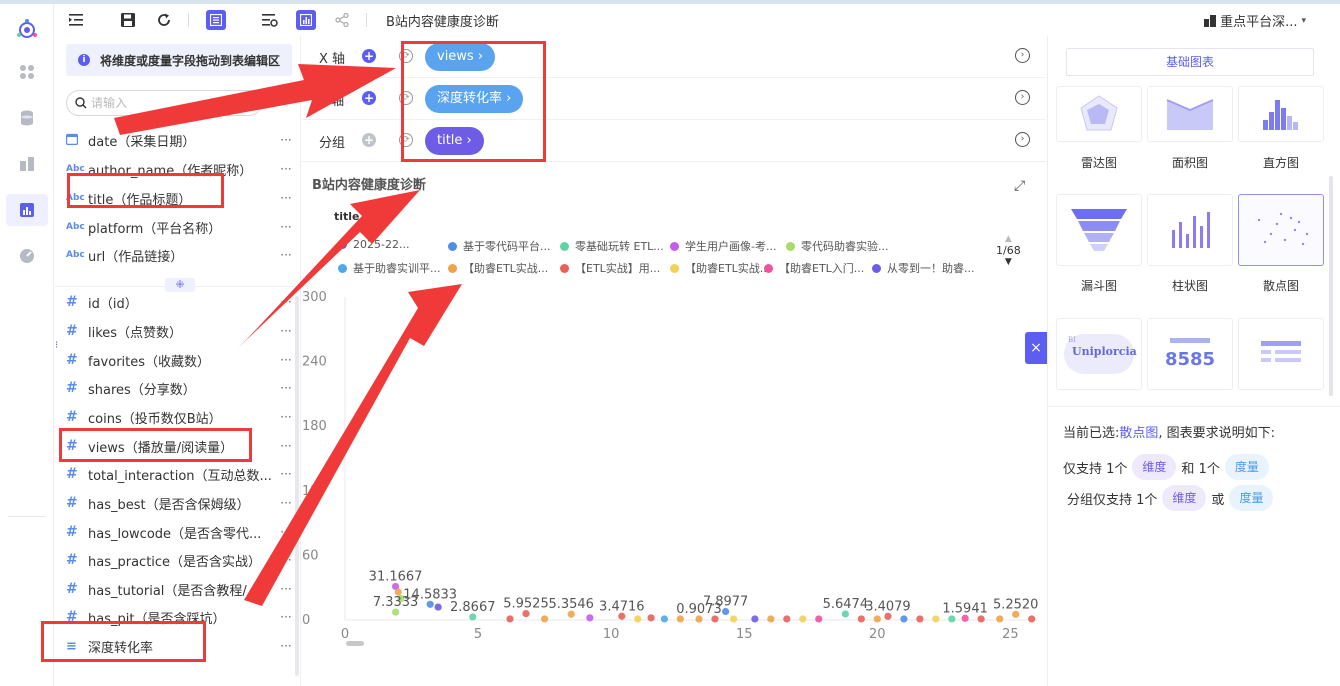 The image size is (1340, 686). I want to click on pager-down-icon: ▼, so click(1008, 262).